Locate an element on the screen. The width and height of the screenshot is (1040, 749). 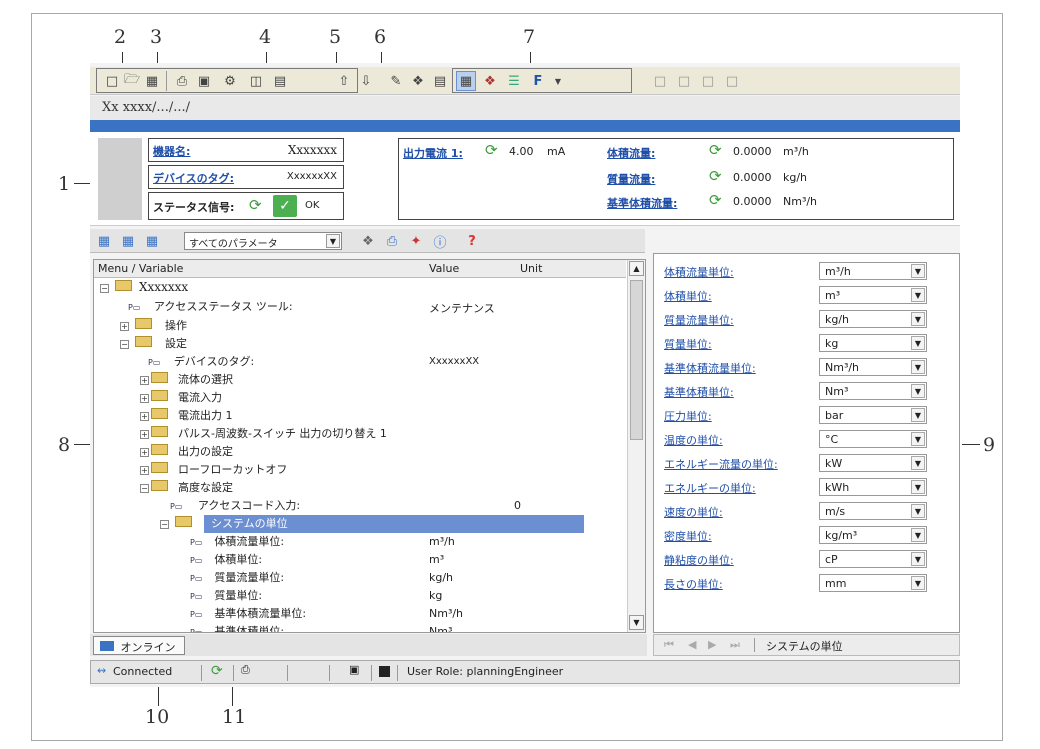
unit-label: エネルギー流量の単位: is located at coordinates (721, 464).